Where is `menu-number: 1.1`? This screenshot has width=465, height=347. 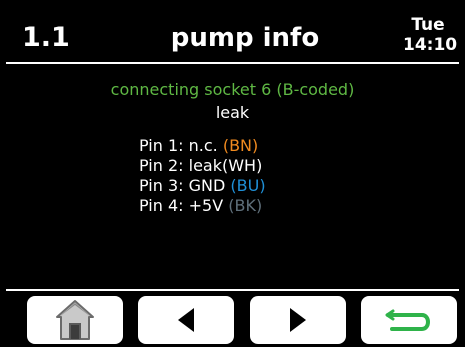 menu-number: 1.1 is located at coordinates (46, 37).